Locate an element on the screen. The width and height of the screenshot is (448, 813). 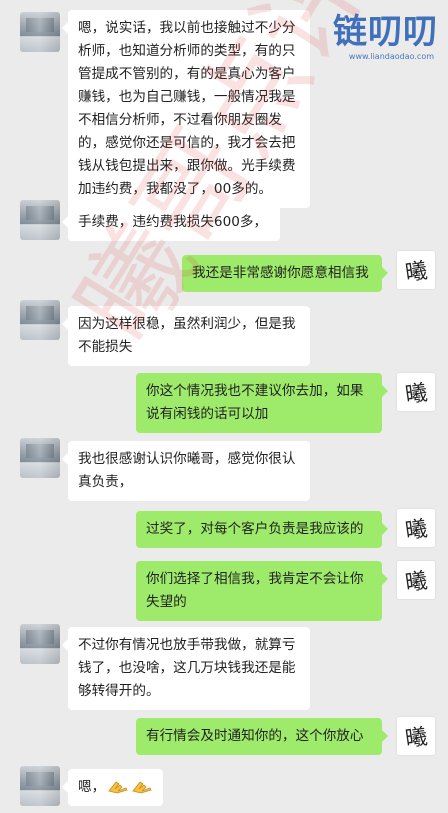
watermark-url: www.liandaodao.com is located at coordinates (391, 56).